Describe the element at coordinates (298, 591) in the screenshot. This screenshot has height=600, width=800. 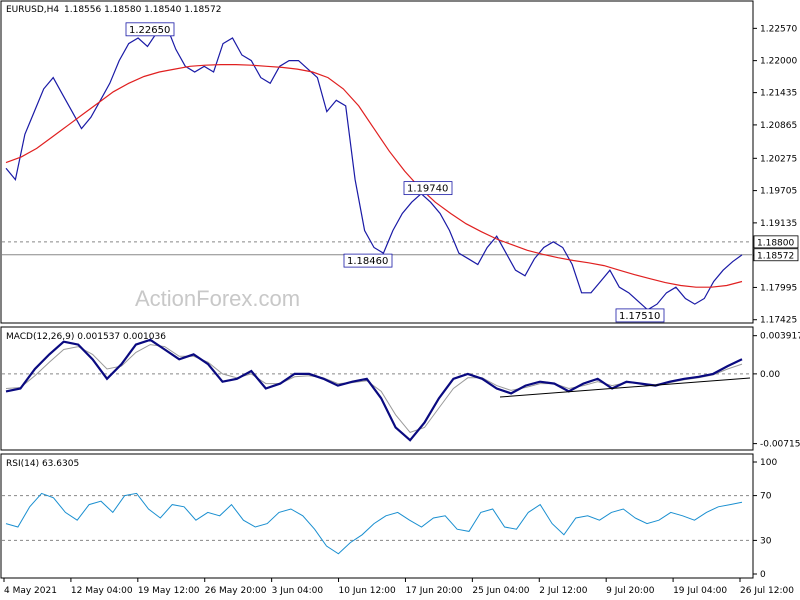
I see `x-tick-label: 3 Jun 04:00` at that location.